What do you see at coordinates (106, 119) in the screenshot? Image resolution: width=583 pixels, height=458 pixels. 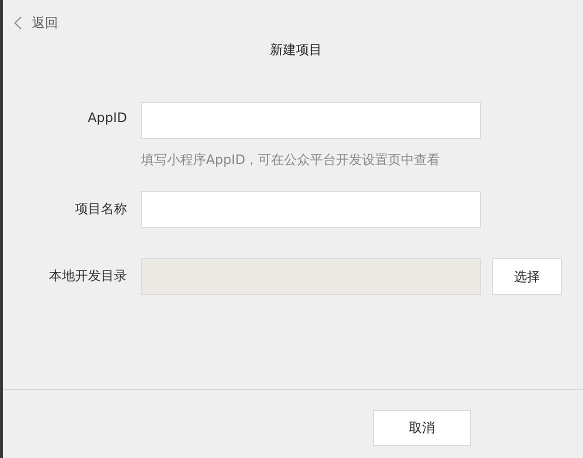 I see `field-label: AppID` at bounding box center [106, 119].